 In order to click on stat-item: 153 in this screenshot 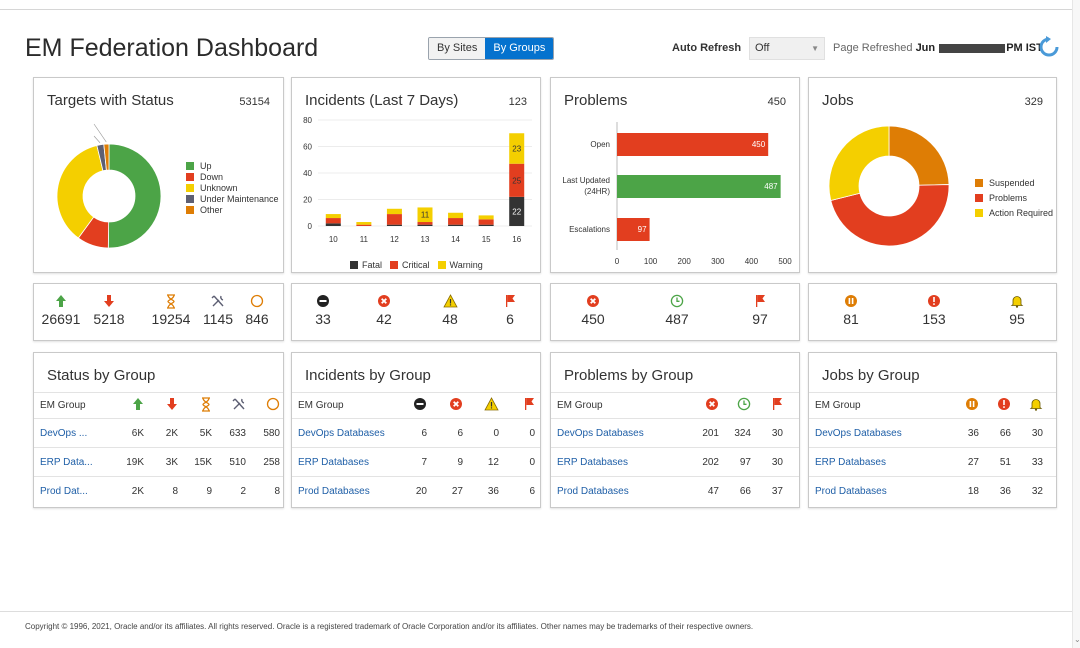, I will do `click(934, 310)`.